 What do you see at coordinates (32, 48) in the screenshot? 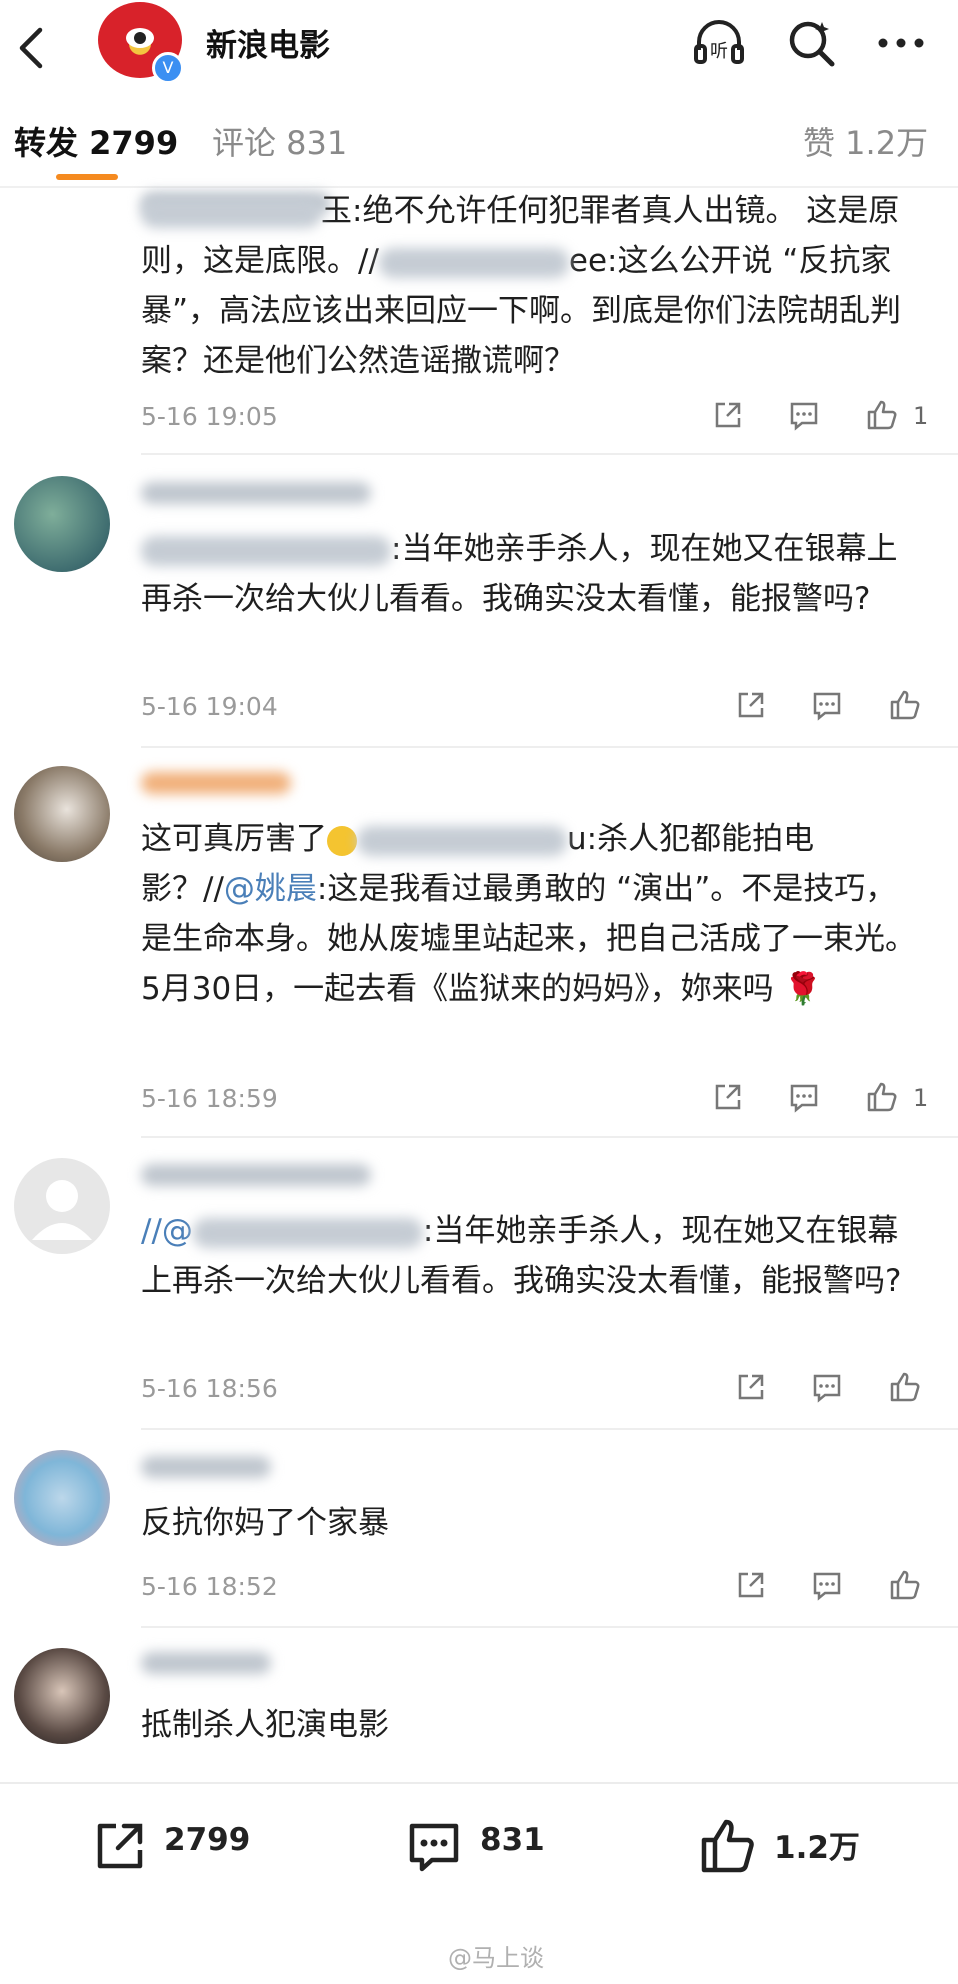
I see `back-arrow-icon` at bounding box center [32, 48].